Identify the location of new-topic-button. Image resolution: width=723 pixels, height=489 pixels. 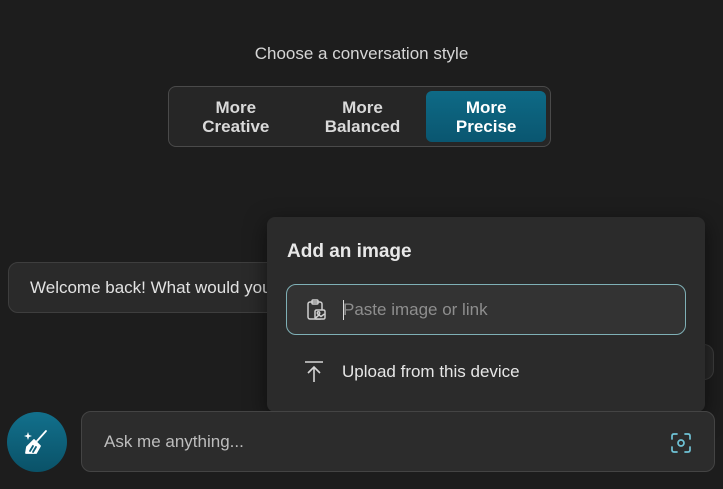
(37, 442).